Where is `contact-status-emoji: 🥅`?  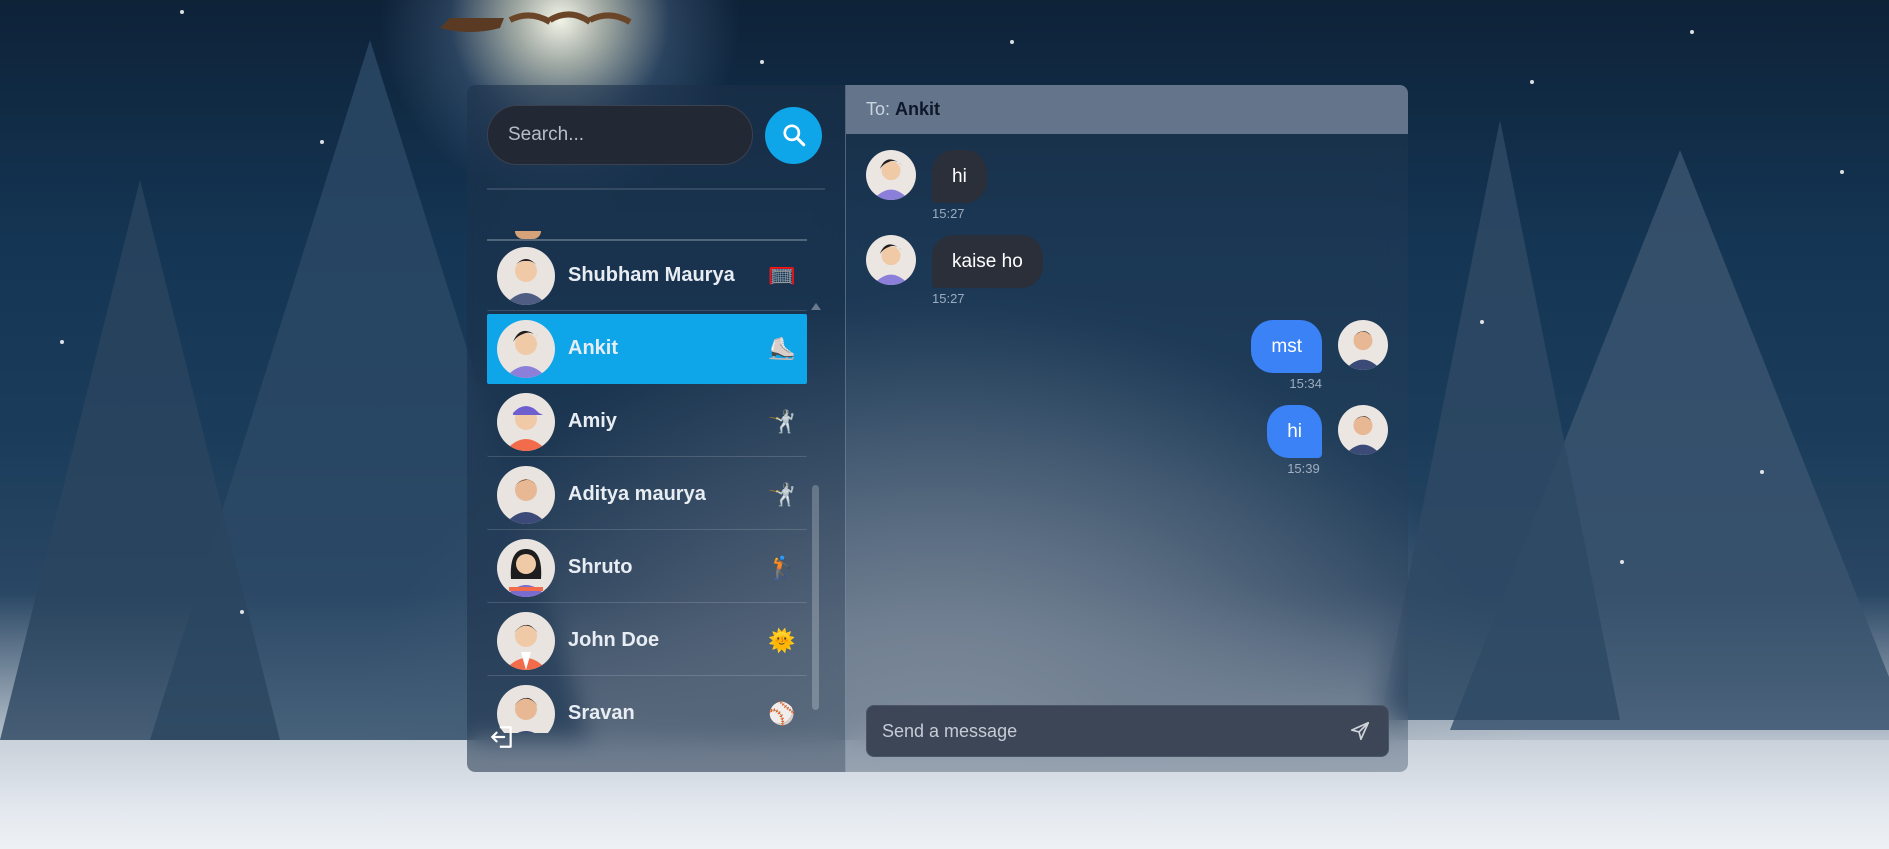 contact-status-emoji: 🥅 is located at coordinates (782, 275).